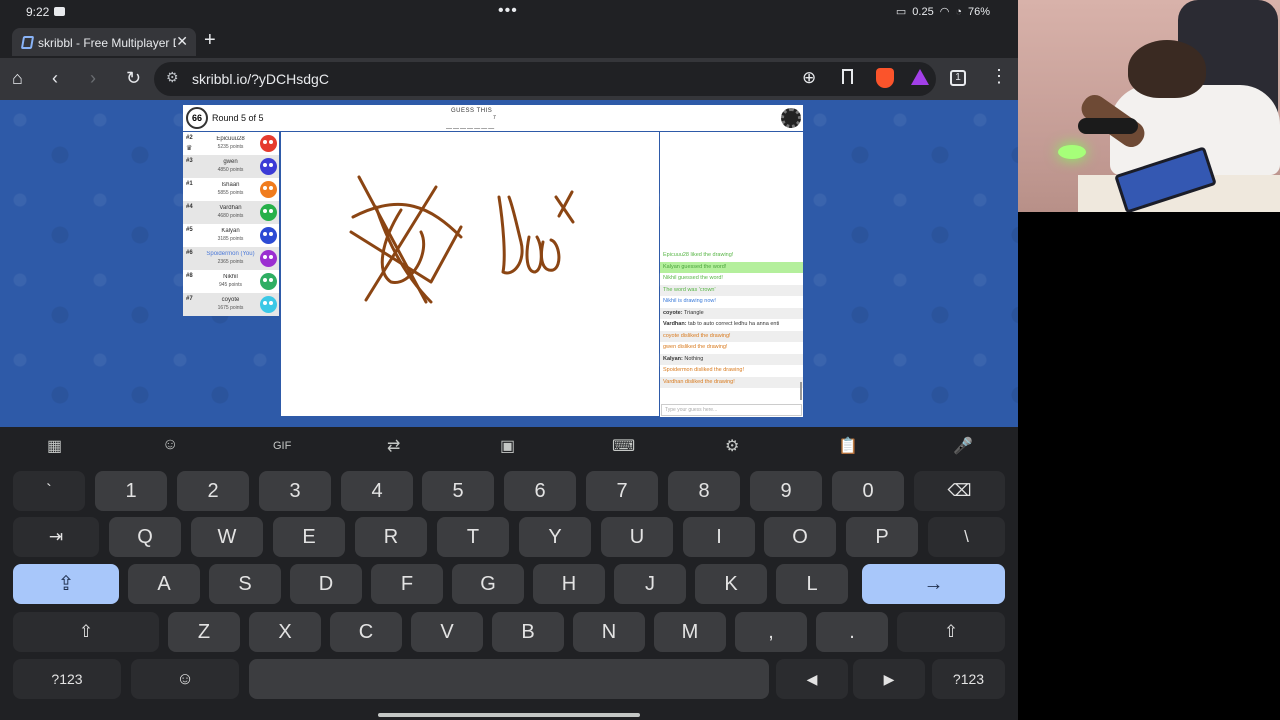 Image resolution: width=1280 pixels, height=720 pixels. I want to click on back-icon: ‹, so click(55, 78).